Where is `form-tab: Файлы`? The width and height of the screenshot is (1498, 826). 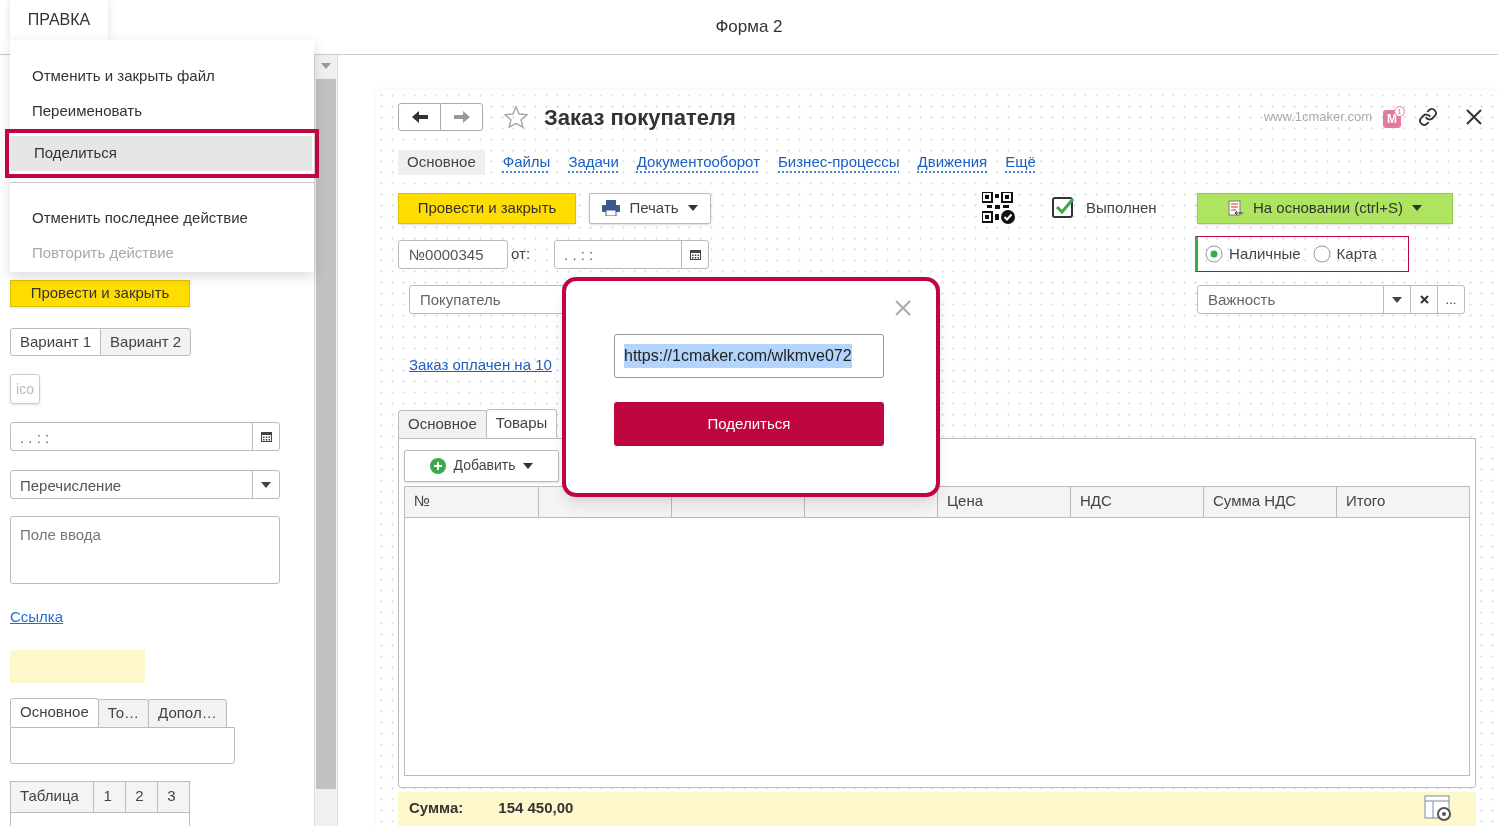
form-tab: Файлы is located at coordinates (526, 162).